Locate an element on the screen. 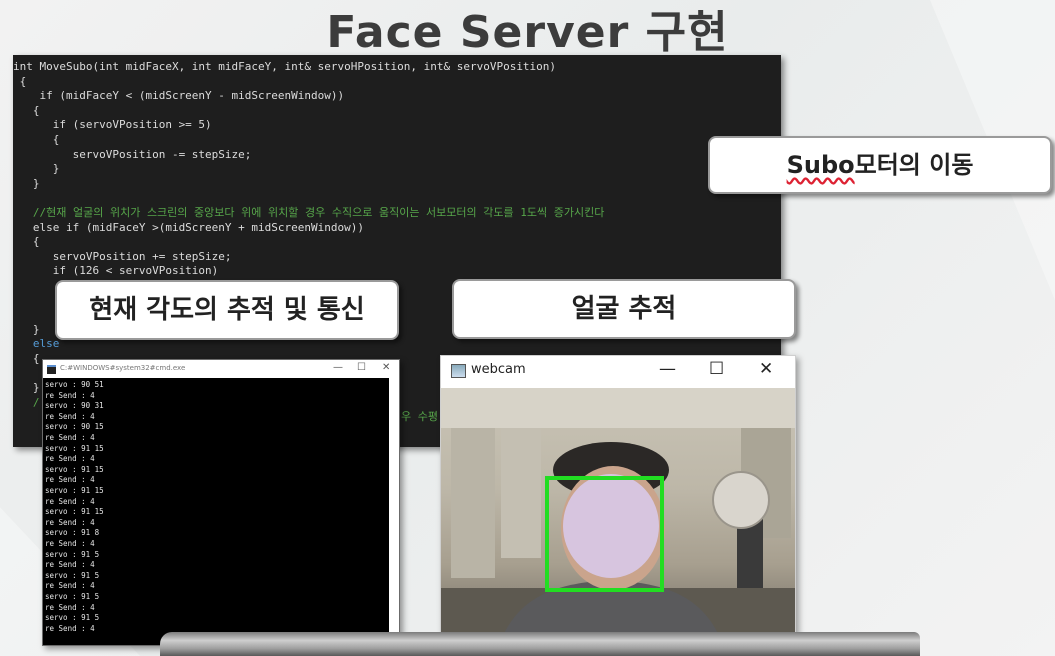 The height and width of the screenshot is (656, 1055). callout-motor-movement: Subo모터의 이동 is located at coordinates (880, 165).